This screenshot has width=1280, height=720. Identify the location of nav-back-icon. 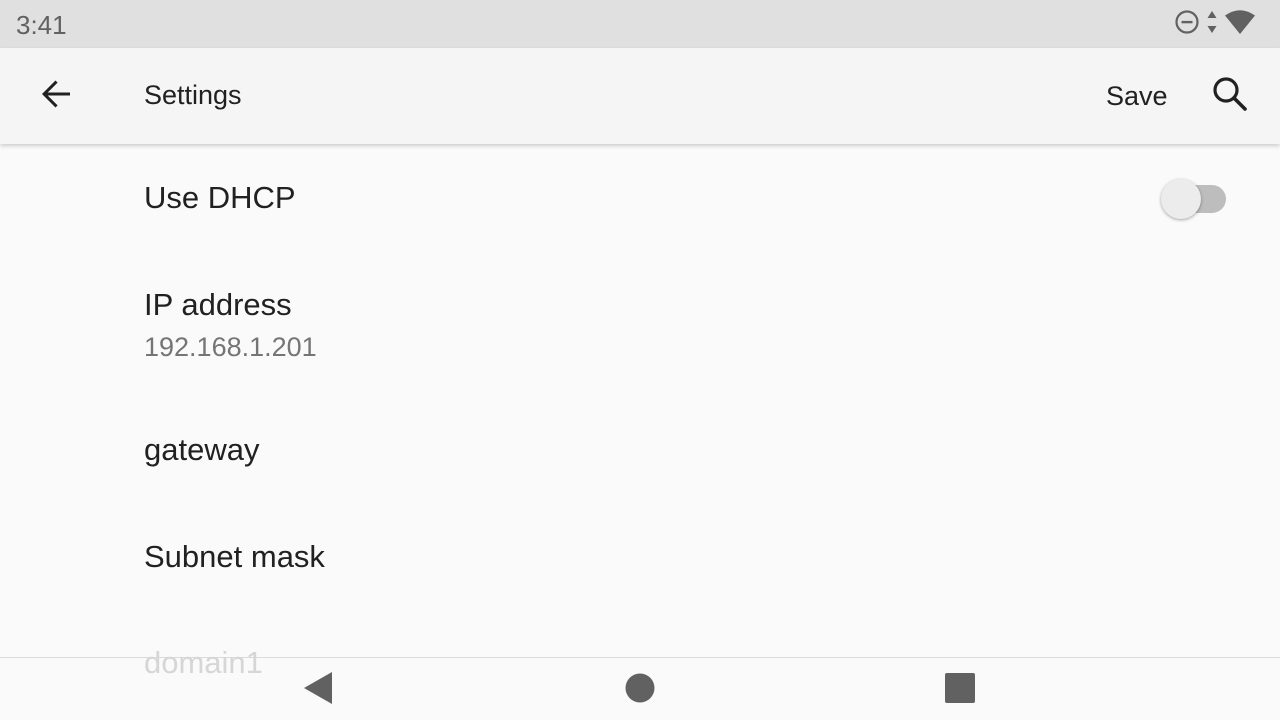
(318, 690).